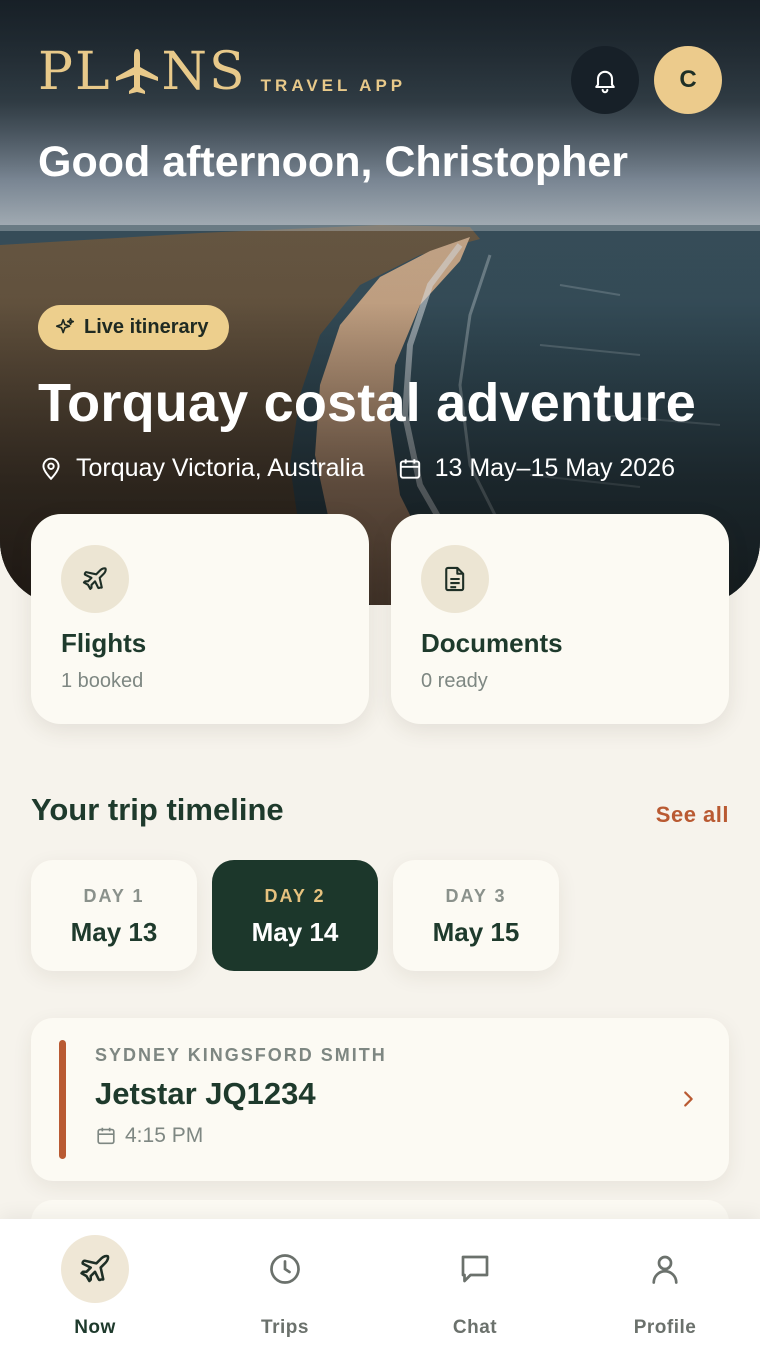 This screenshot has width=760, height=1354. What do you see at coordinates (205, 1093) in the screenshot?
I see `event-flight-number: Jetstar JQ1234` at bounding box center [205, 1093].